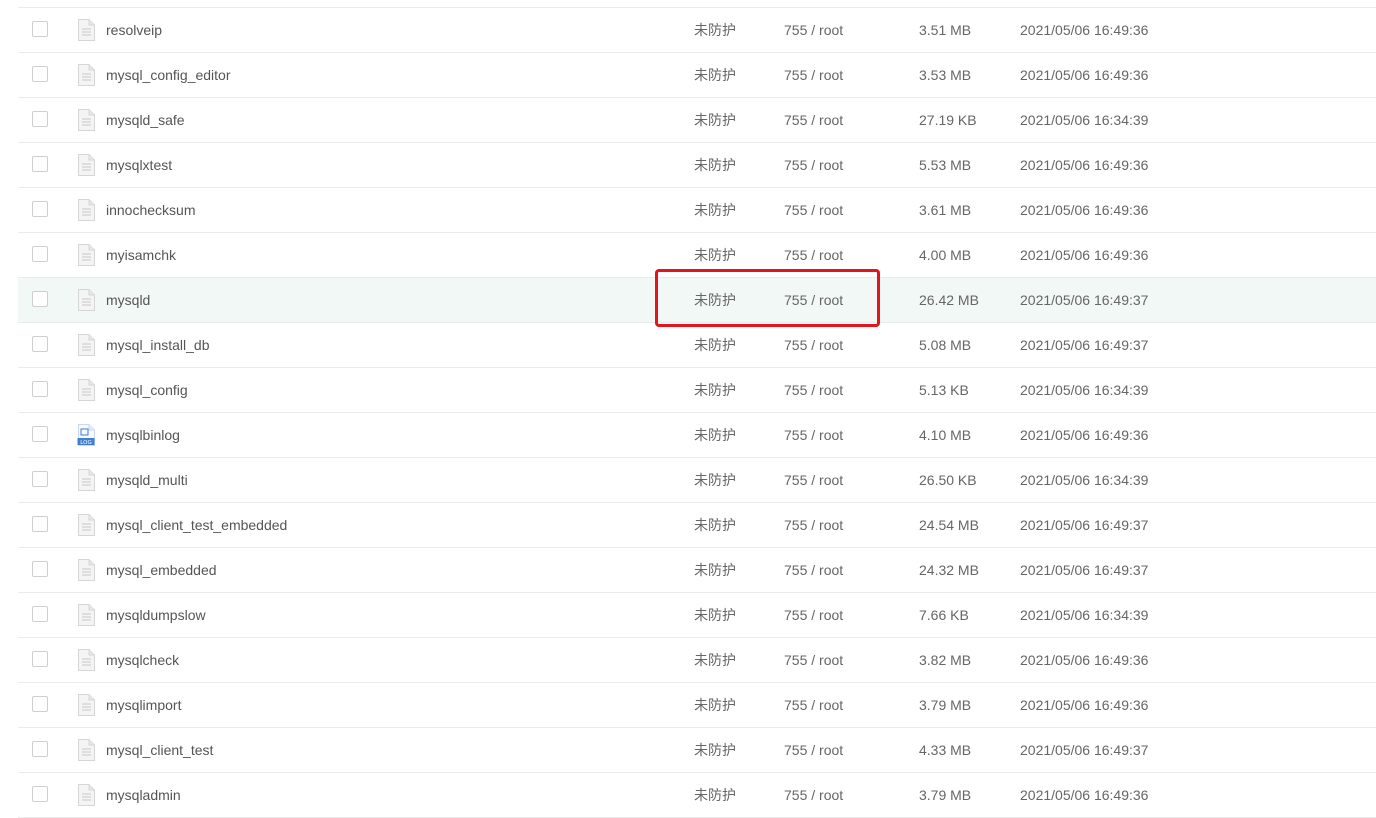  Describe the element at coordinates (141, 255) in the screenshot. I see `file-name: myisamchk` at that location.